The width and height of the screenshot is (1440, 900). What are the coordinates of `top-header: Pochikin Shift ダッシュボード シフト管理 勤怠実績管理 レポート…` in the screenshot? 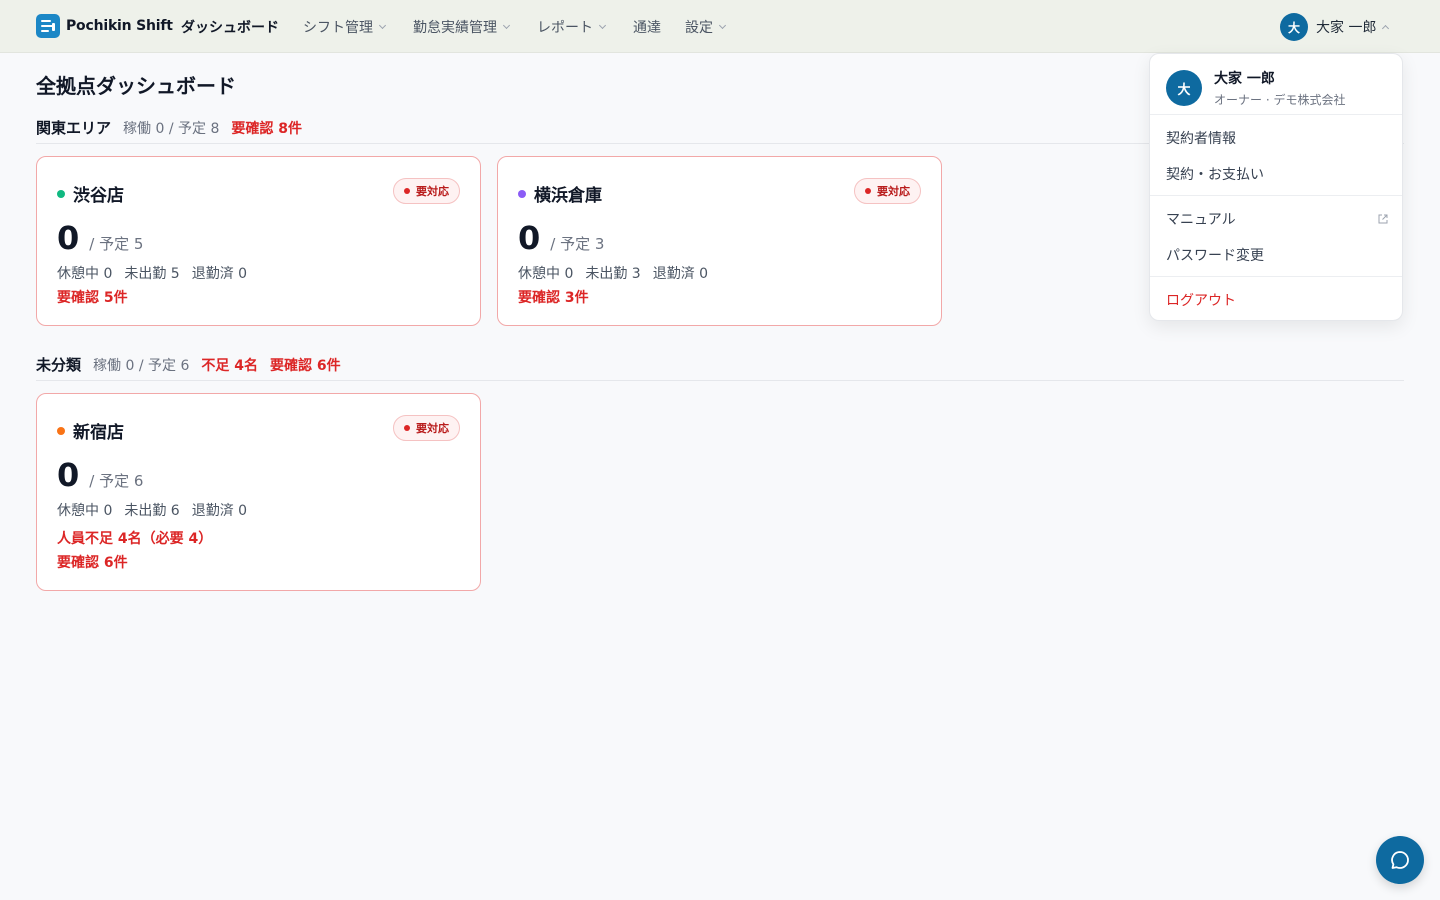 It's located at (720, 26).